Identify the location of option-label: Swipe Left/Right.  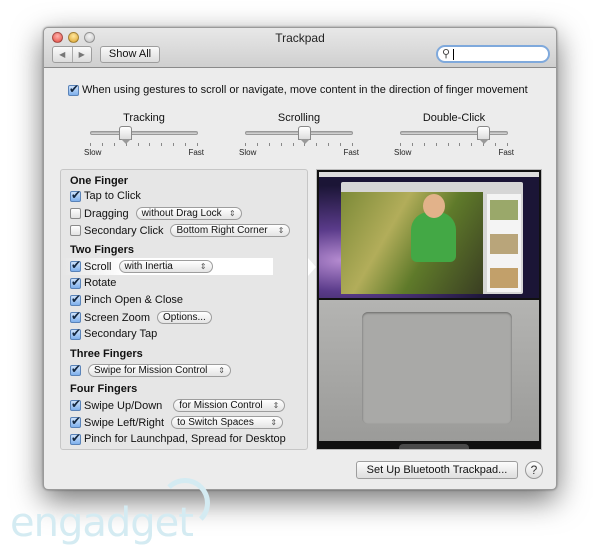
(124, 422).